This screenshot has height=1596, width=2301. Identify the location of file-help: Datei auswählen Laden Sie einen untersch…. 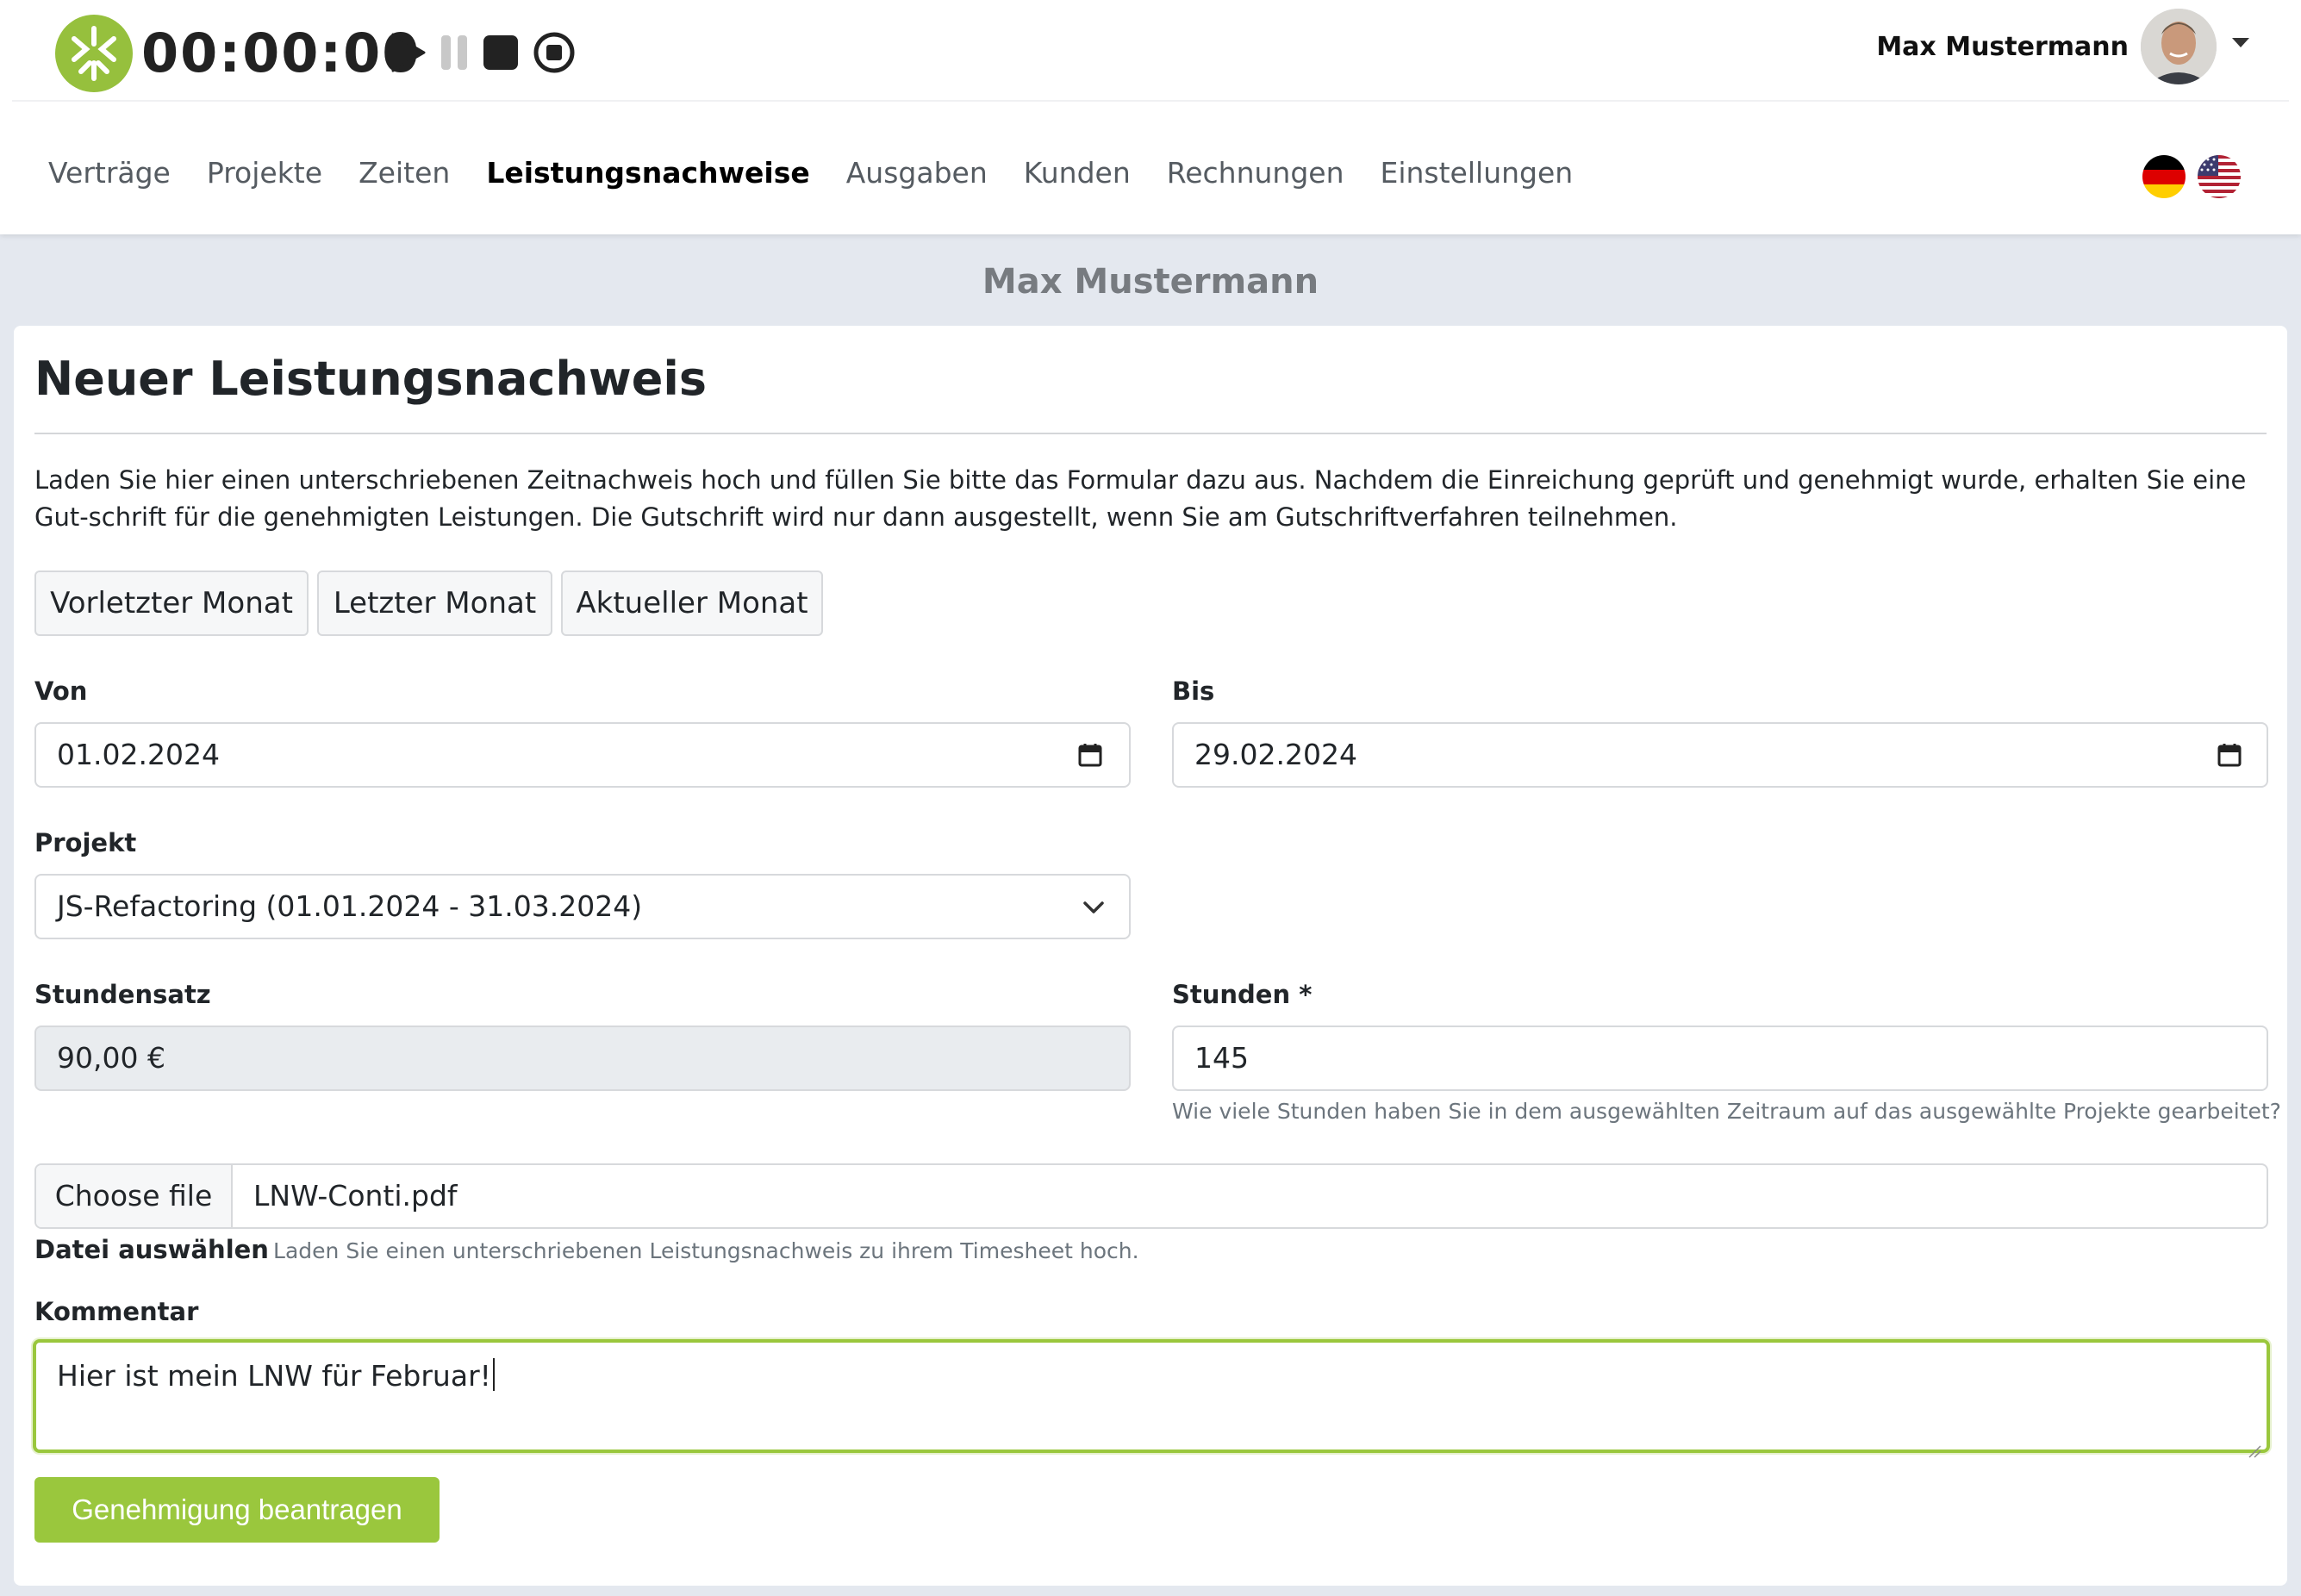
(586, 1251).